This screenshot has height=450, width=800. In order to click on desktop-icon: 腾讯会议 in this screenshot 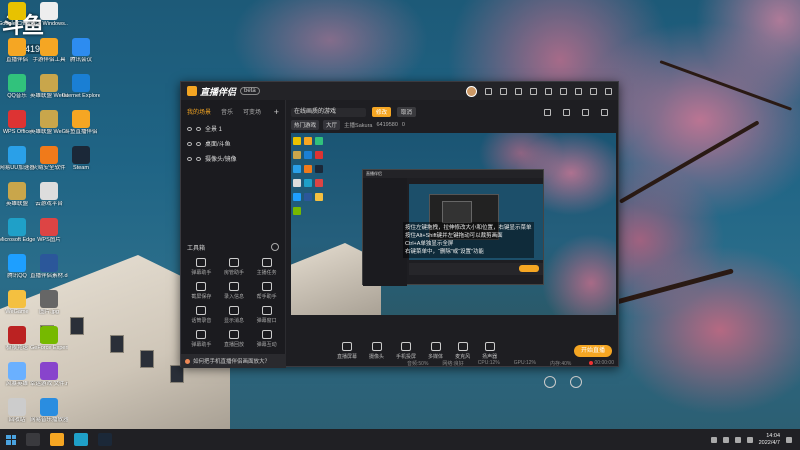, I will do `click(81, 50)`.